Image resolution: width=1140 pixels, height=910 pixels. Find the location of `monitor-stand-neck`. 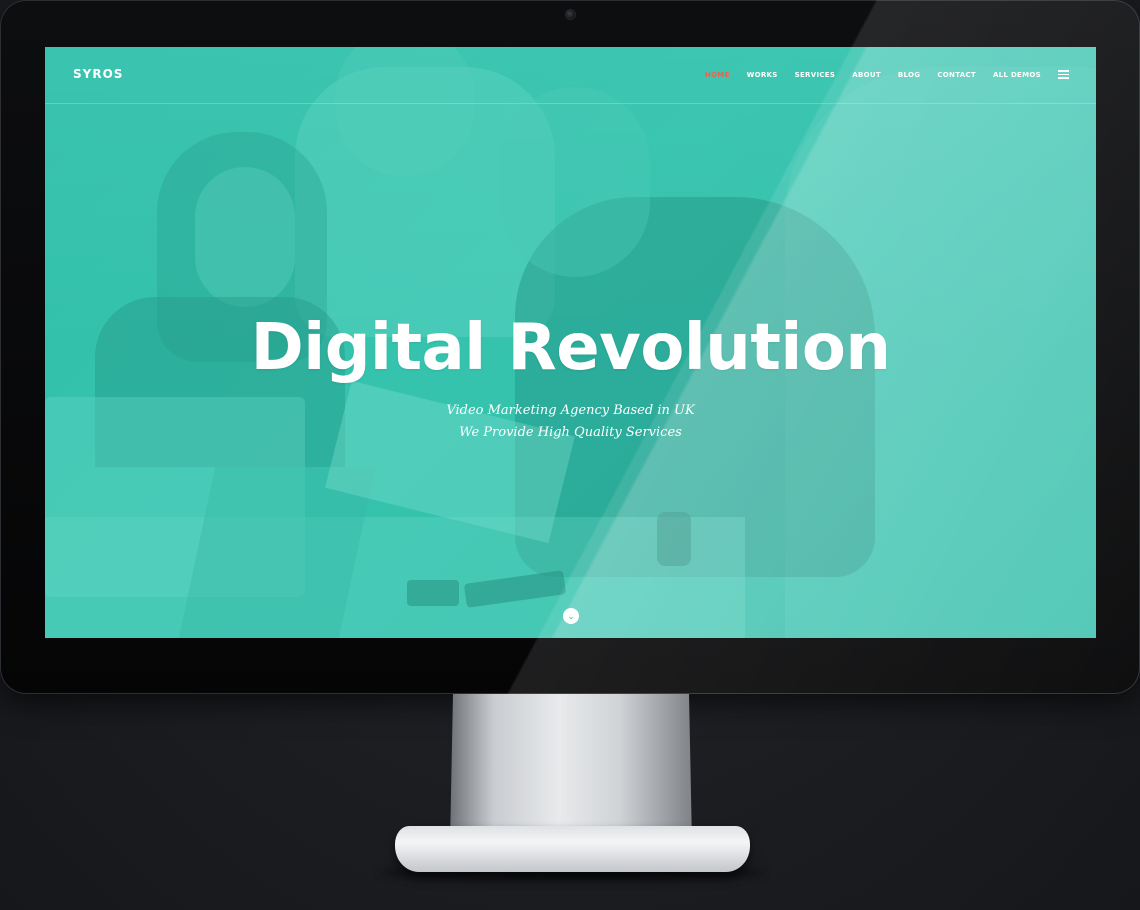

monitor-stand-neck is located at coordinates (571, 769).